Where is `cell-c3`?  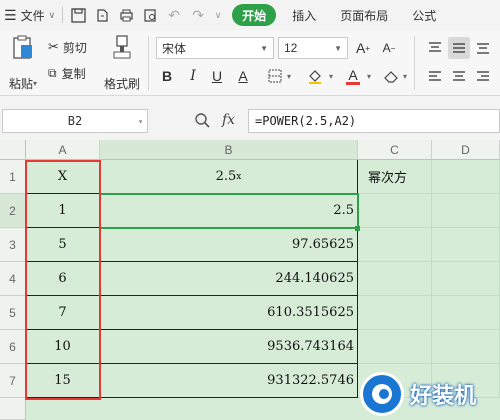
cell-c3 is located at coordinates (395, 245).